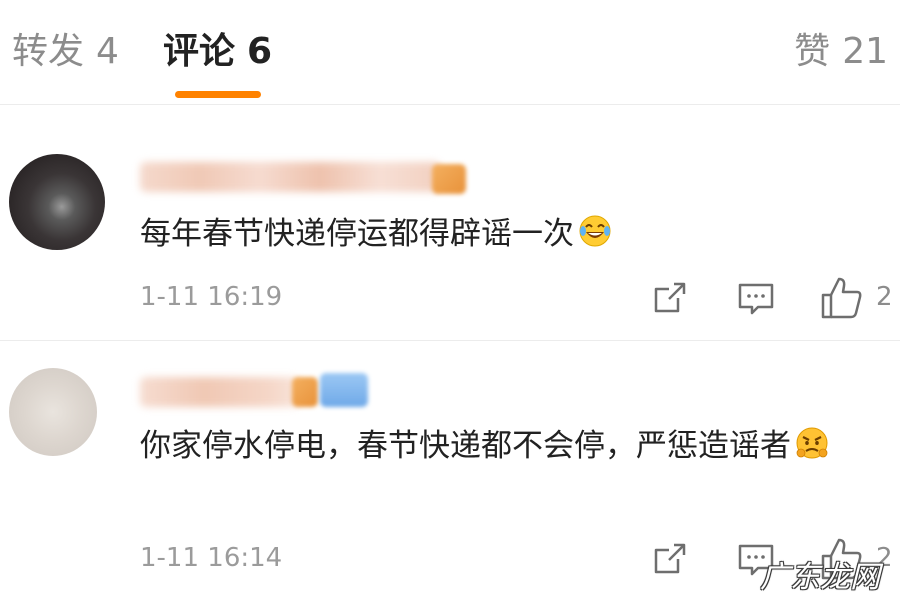  Describe the element at coordinates (260, 51) in the screenshot. I see `tab-comments-count: 6` at that location.